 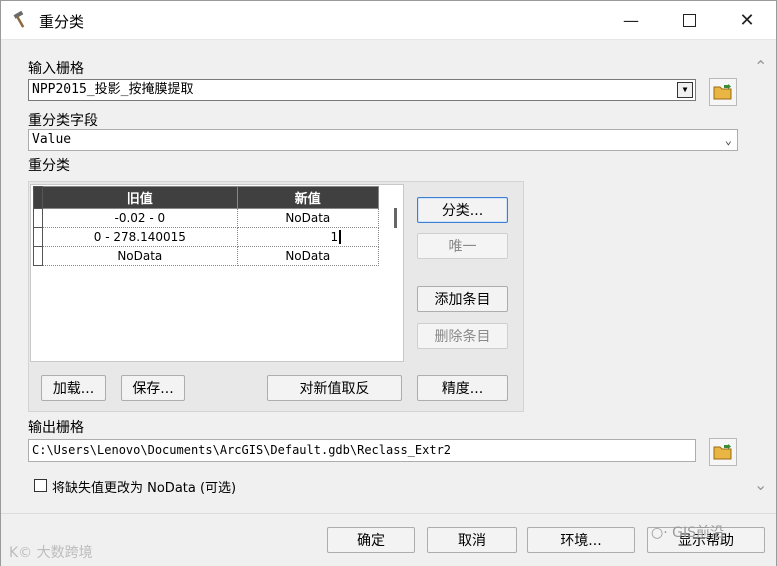 I want to click on column-header-old: 旧值, so click(x=140, y=197).